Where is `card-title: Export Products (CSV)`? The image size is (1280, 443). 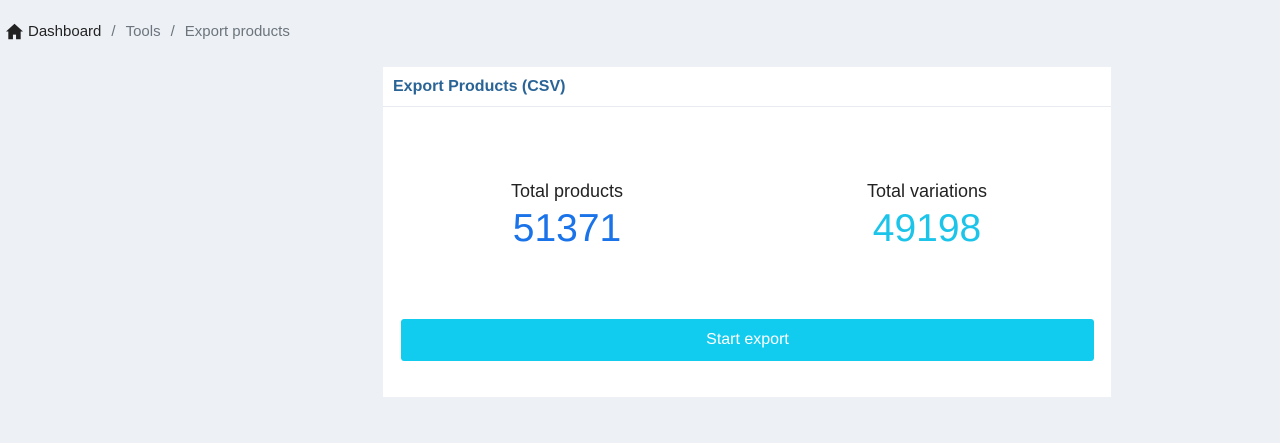 card-title: Export Products (CSV) is located at coordinates (479, 86).